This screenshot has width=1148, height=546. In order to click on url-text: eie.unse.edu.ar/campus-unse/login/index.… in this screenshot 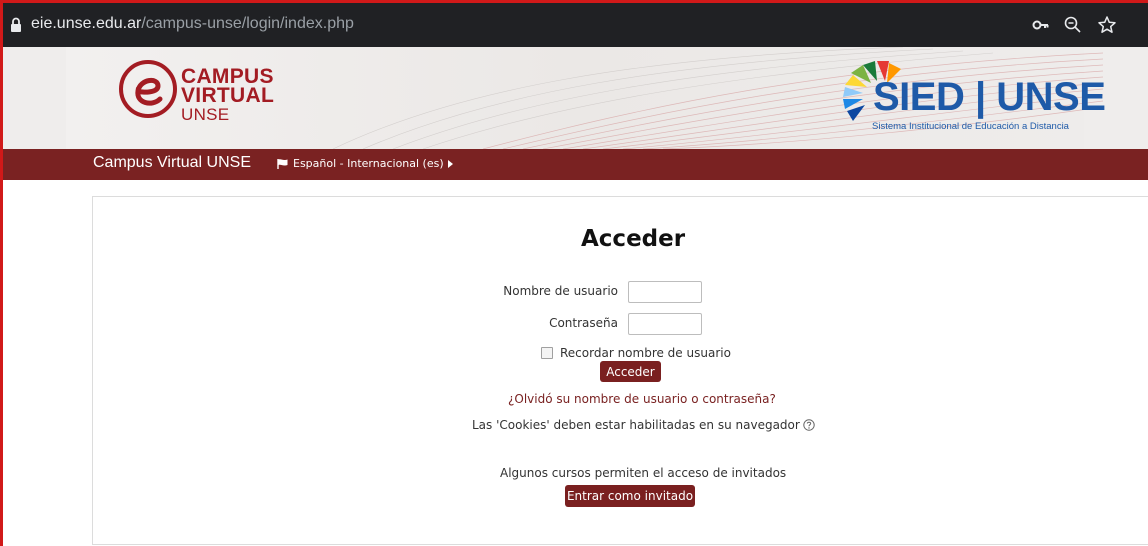, I will do `click(192, 24)`.